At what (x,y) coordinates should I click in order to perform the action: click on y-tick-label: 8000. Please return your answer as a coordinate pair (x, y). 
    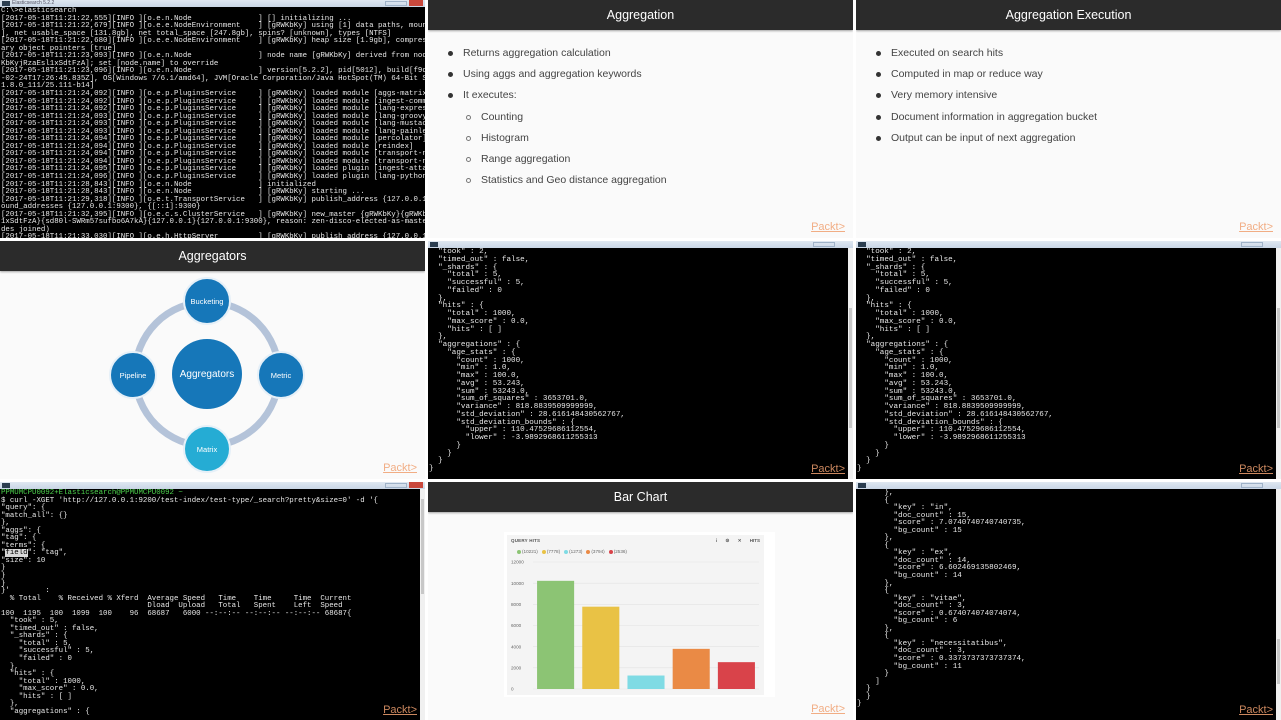
    Looking at the image, I should click on (516, 604).